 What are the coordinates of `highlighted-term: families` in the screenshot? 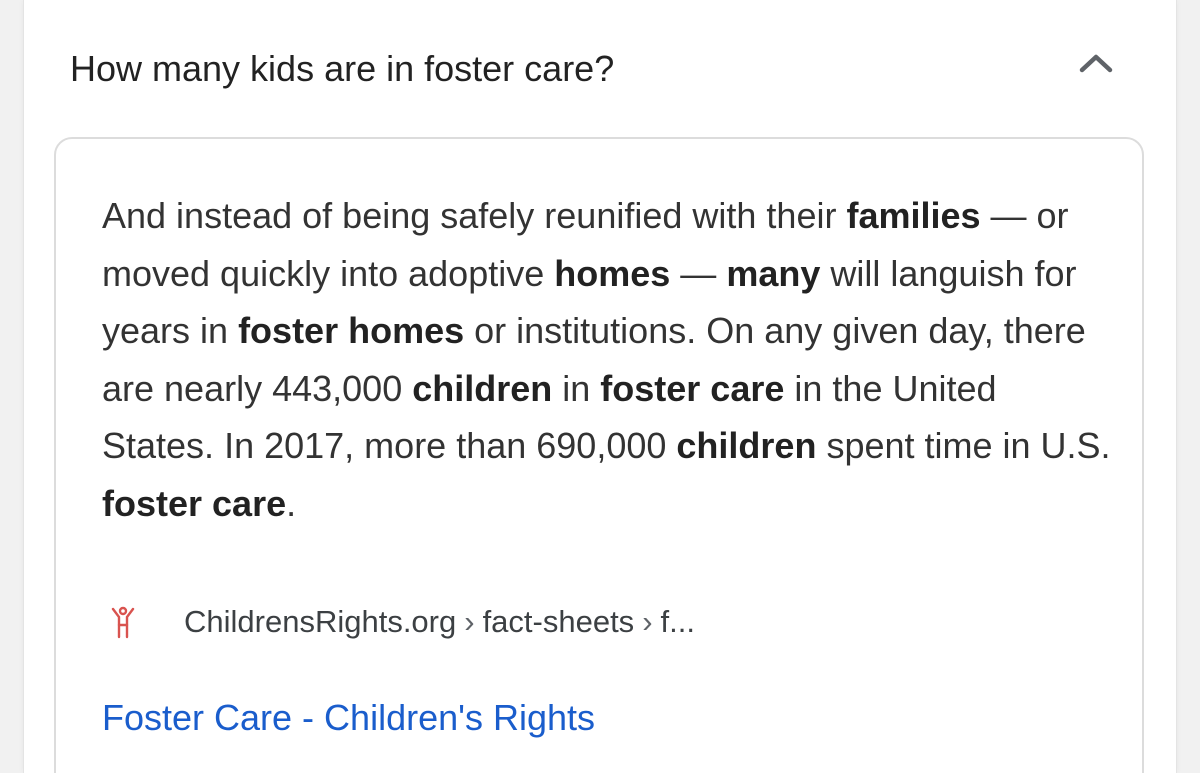 It's located at (913, 215).